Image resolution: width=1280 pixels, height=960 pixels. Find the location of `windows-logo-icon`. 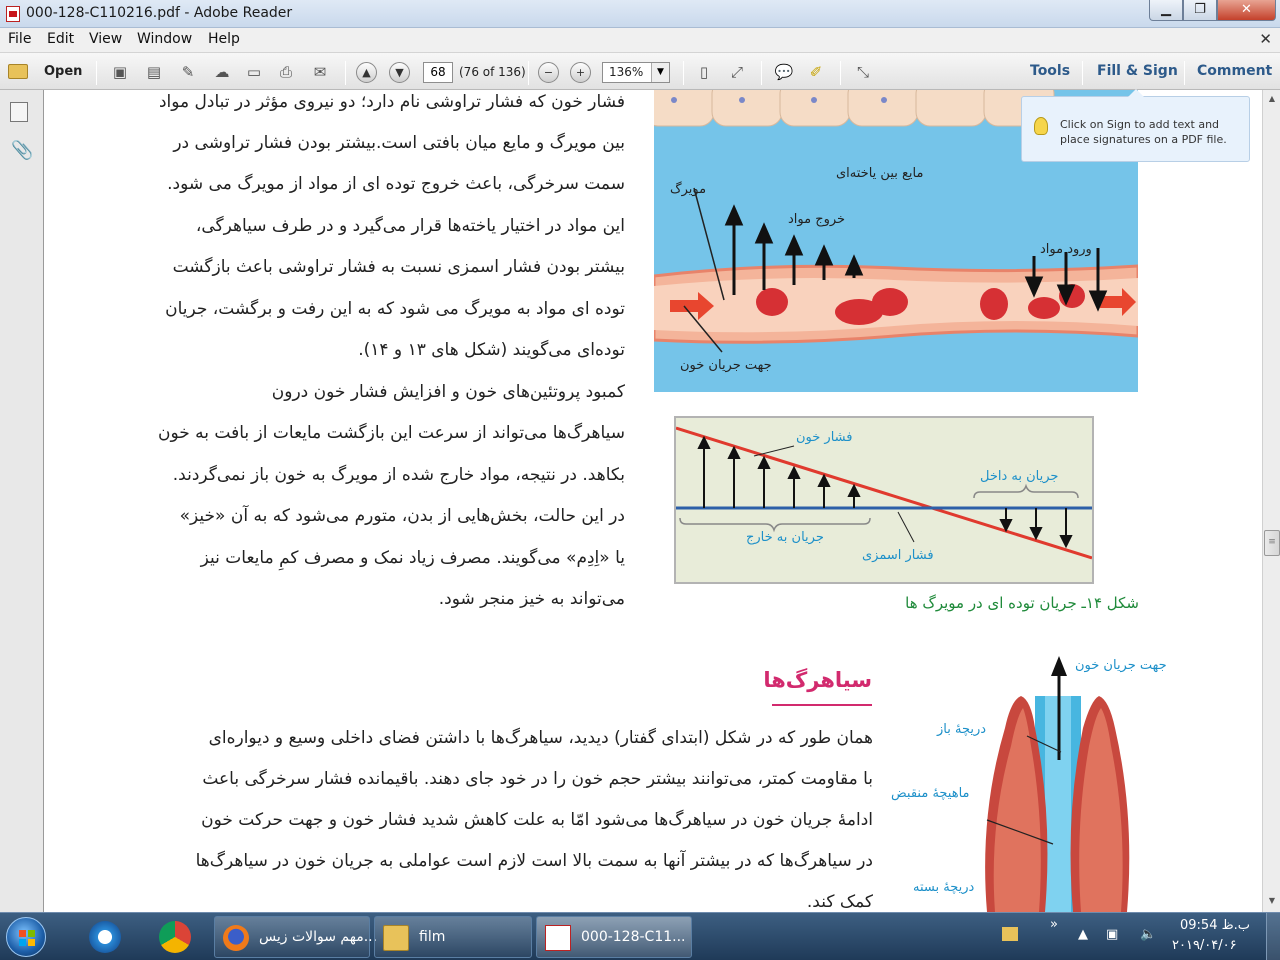

windows-logo-icon is located at coordinates (27, 938).